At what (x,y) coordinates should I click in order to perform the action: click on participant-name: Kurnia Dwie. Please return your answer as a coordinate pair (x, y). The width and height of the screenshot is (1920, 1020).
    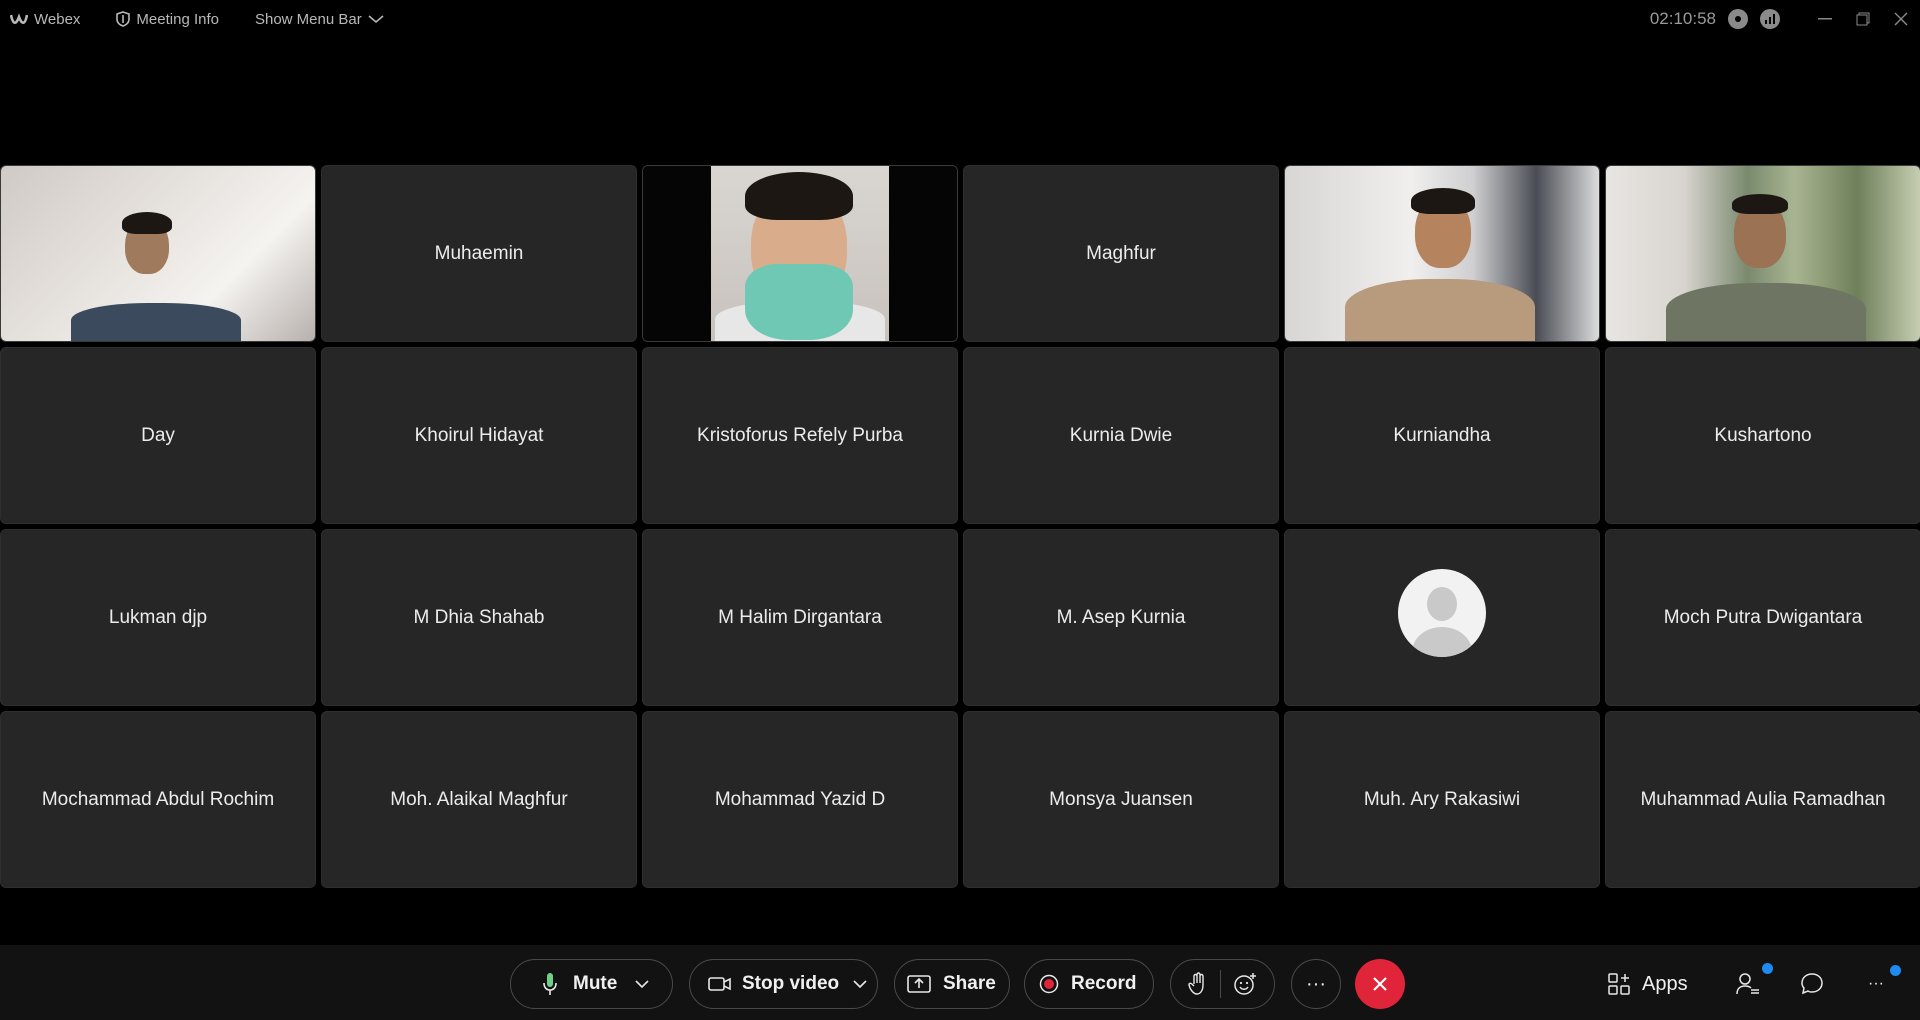
    Looking at the image, I should click on (1121, 435).